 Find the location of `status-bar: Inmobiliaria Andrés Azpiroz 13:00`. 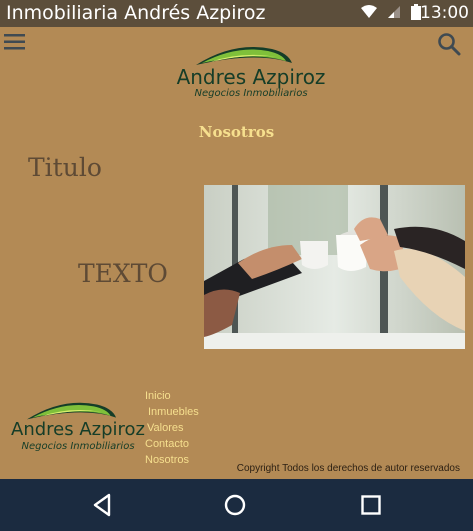

status-bar: Inmobiliaria Andrés Azpiroz 13:00 is located at coordinates (236, 13).